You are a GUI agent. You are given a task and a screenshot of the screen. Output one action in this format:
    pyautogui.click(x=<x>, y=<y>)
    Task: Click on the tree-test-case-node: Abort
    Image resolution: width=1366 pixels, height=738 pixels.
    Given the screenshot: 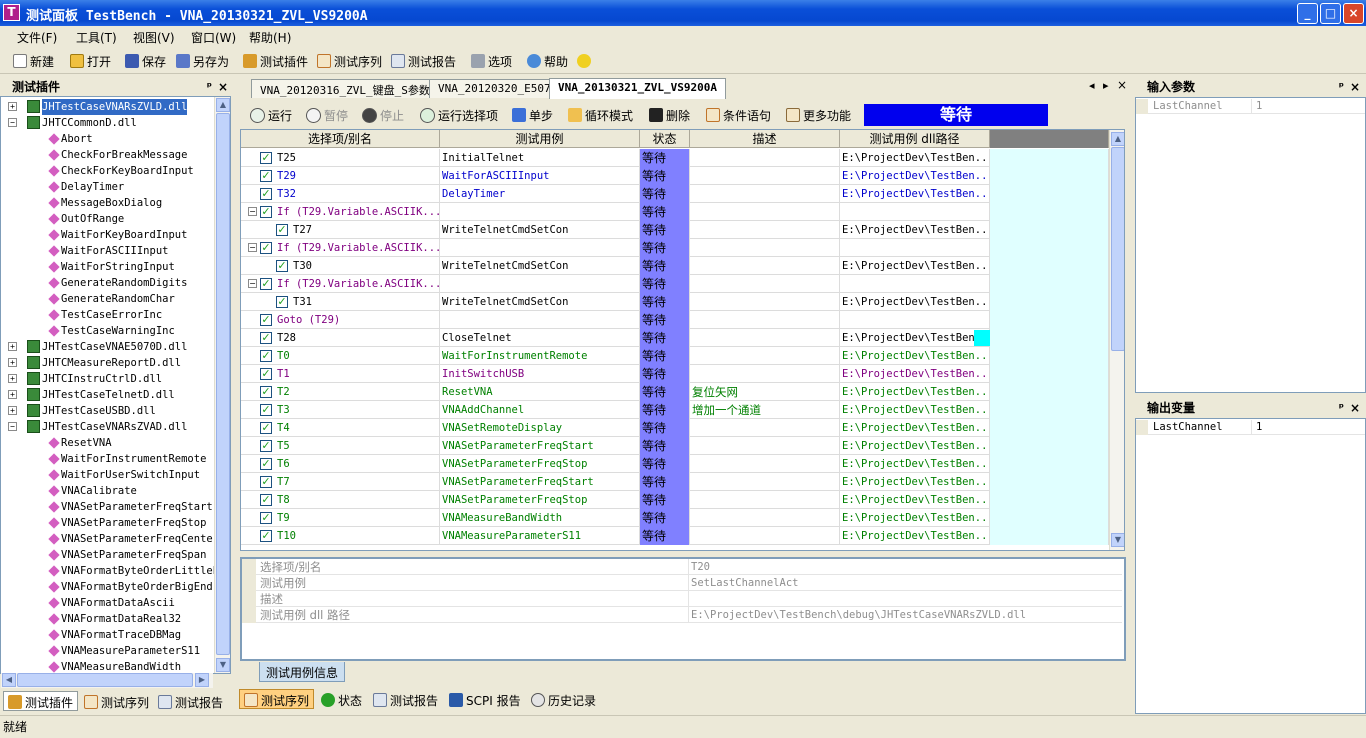 What is the action you would take?
    pyautogui.click(x=107, y=139)
    